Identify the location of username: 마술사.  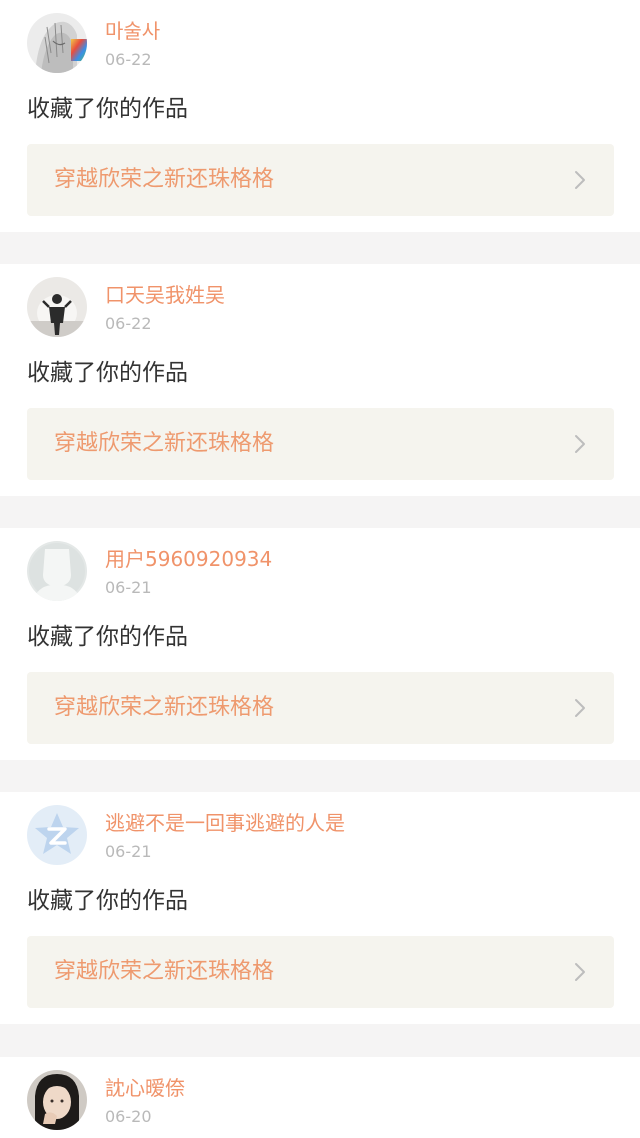
(132, 31).